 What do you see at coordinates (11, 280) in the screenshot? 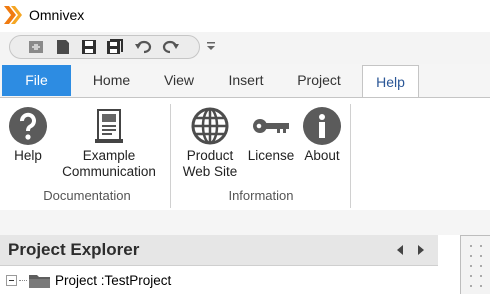
I see `collapse-toggle` at bounding box center [11, 280].